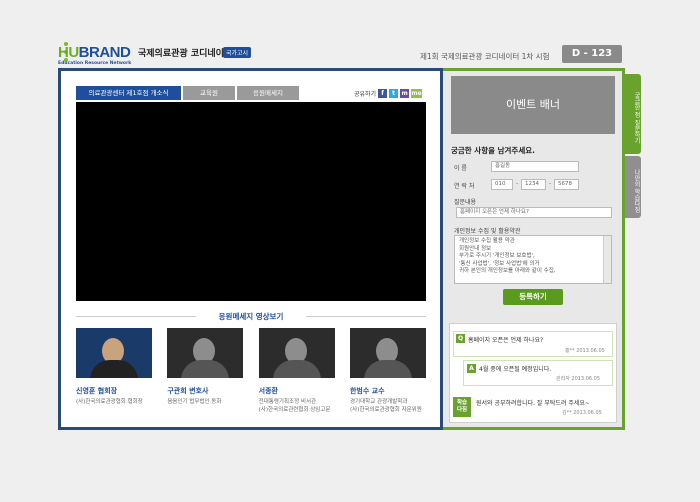 This screenshot has width=700, height=502. I want to click on qa-question-text: 홈페이지 오픈은 언제 하나요?, so click(505, 339).